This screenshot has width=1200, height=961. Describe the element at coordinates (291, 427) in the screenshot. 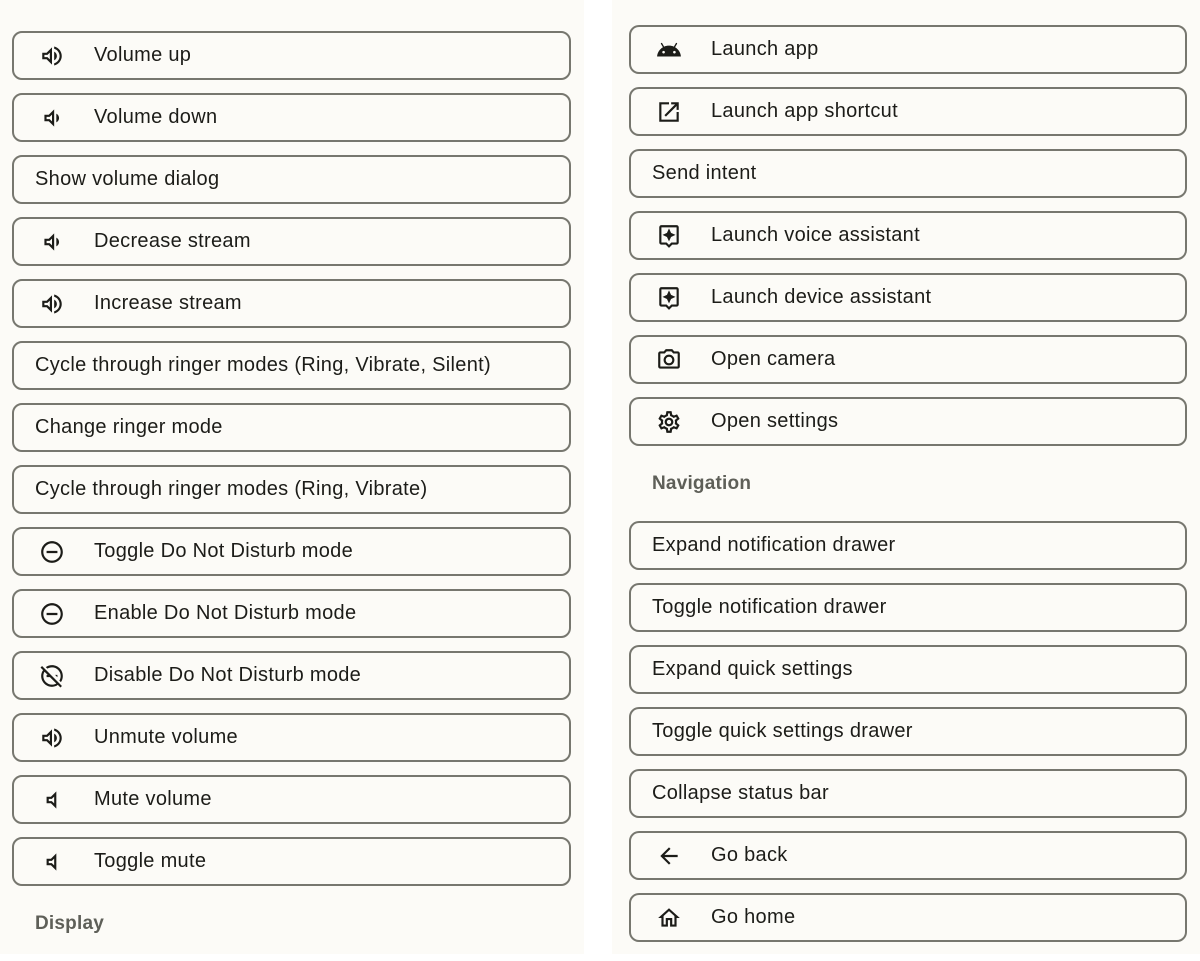

I see `change-ringer-mode-button: Change ringer mode` at that location.